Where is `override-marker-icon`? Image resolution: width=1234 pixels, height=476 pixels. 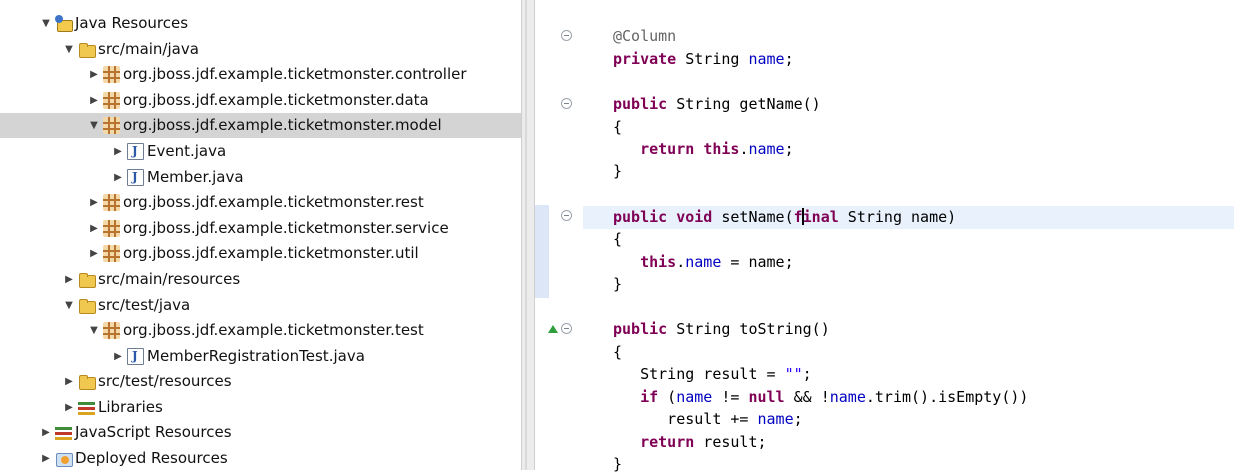
override-marker-icon is located at coordinates (553, 329).